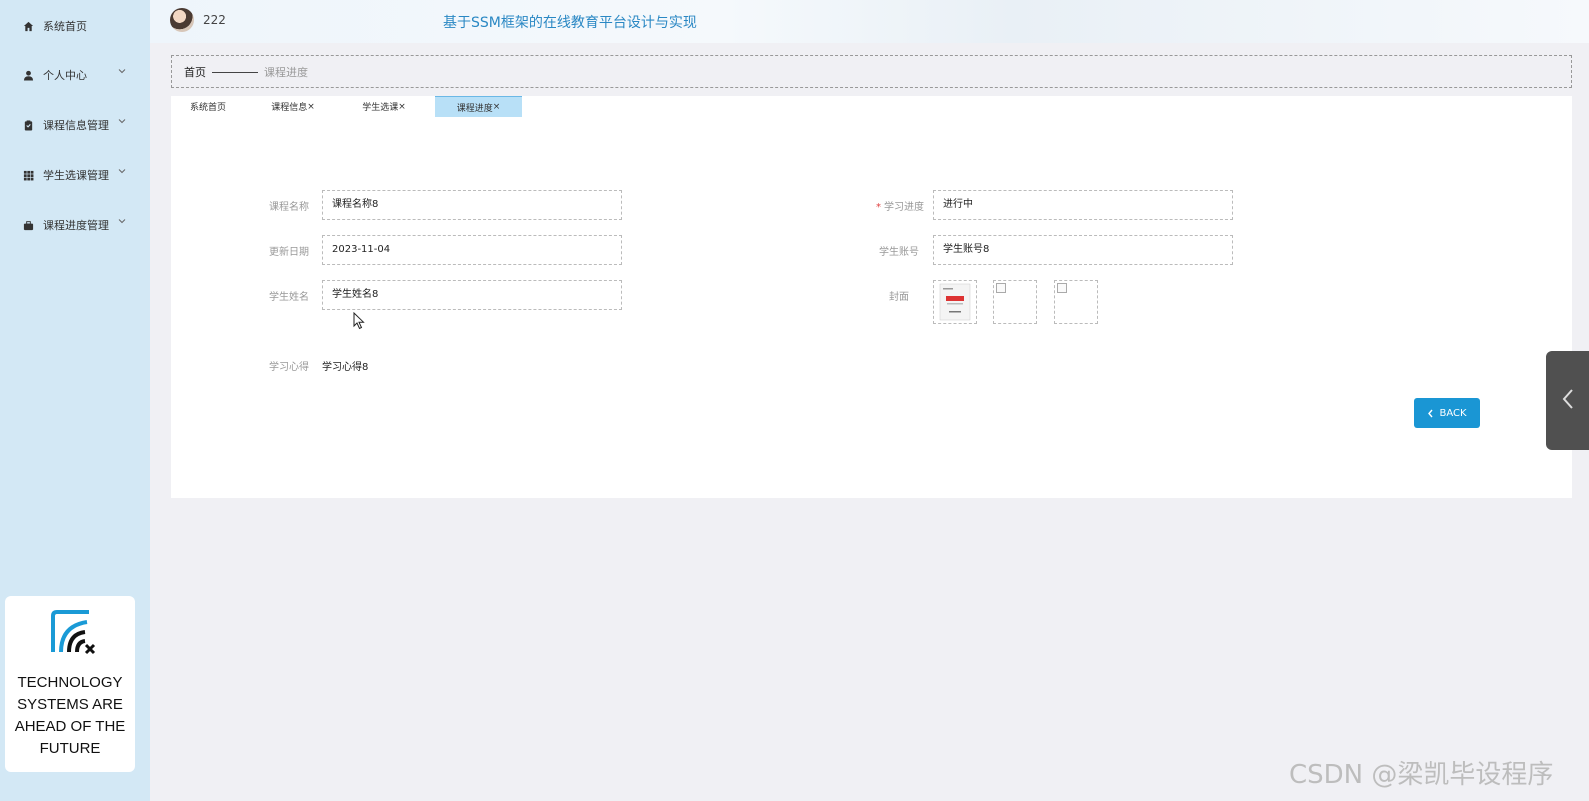 This screenshot has width=1589, height=801. What do you see at coordinates (474, 108) in the screenshot?
I see `tab-label: 课程进度` at bounding box center [474, 108].